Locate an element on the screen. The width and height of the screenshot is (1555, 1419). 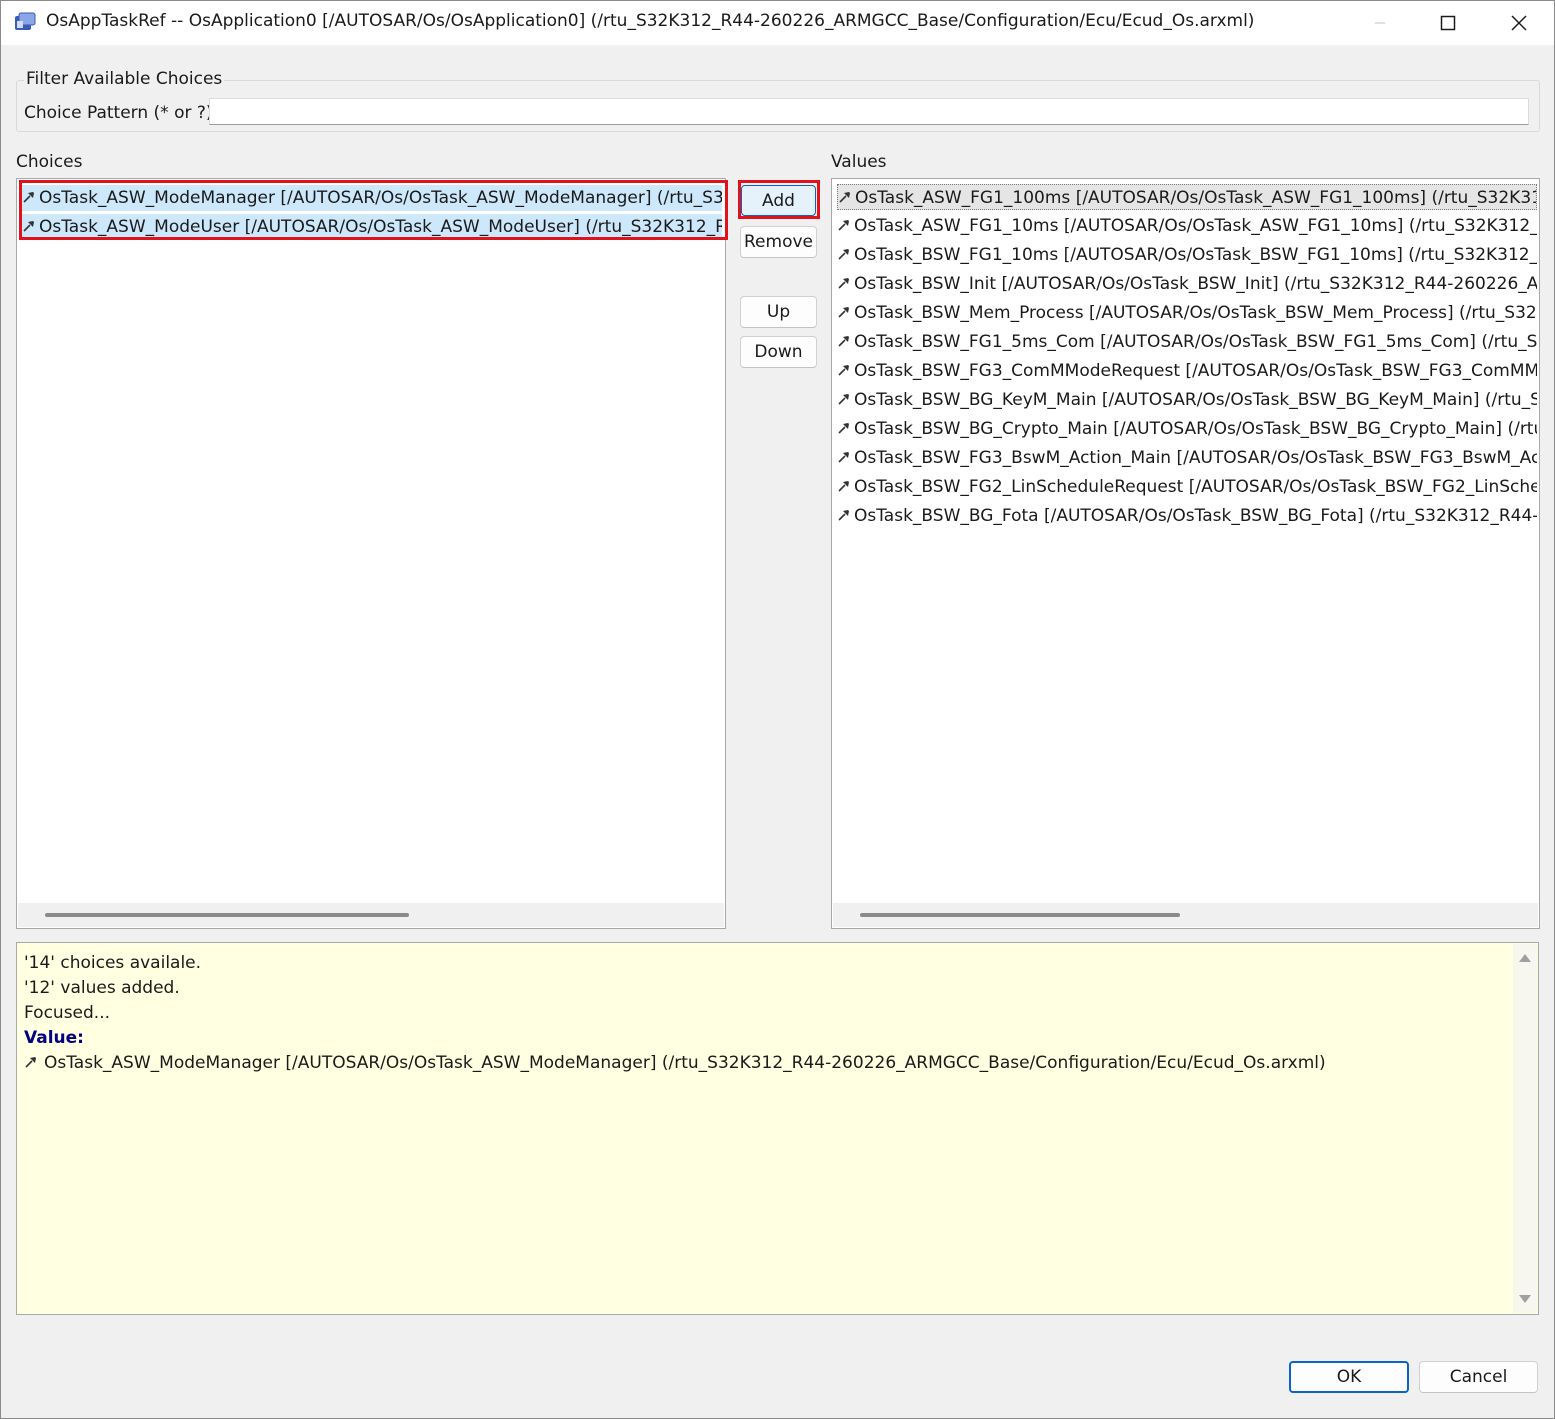
choices-label: Choices is located at coordinates (49, 162).